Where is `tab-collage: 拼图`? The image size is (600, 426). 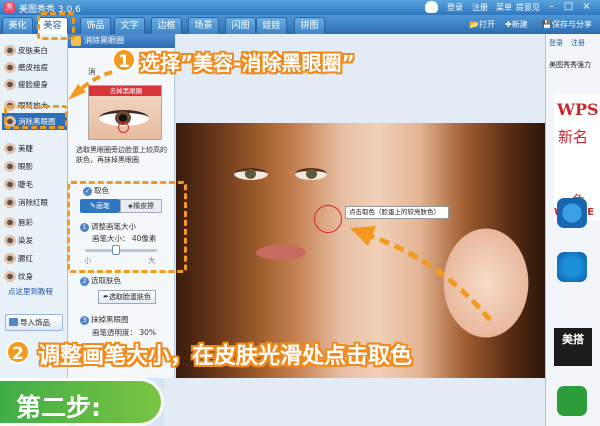
tab-collage: 拼图 is located at coordinates (309, 25).